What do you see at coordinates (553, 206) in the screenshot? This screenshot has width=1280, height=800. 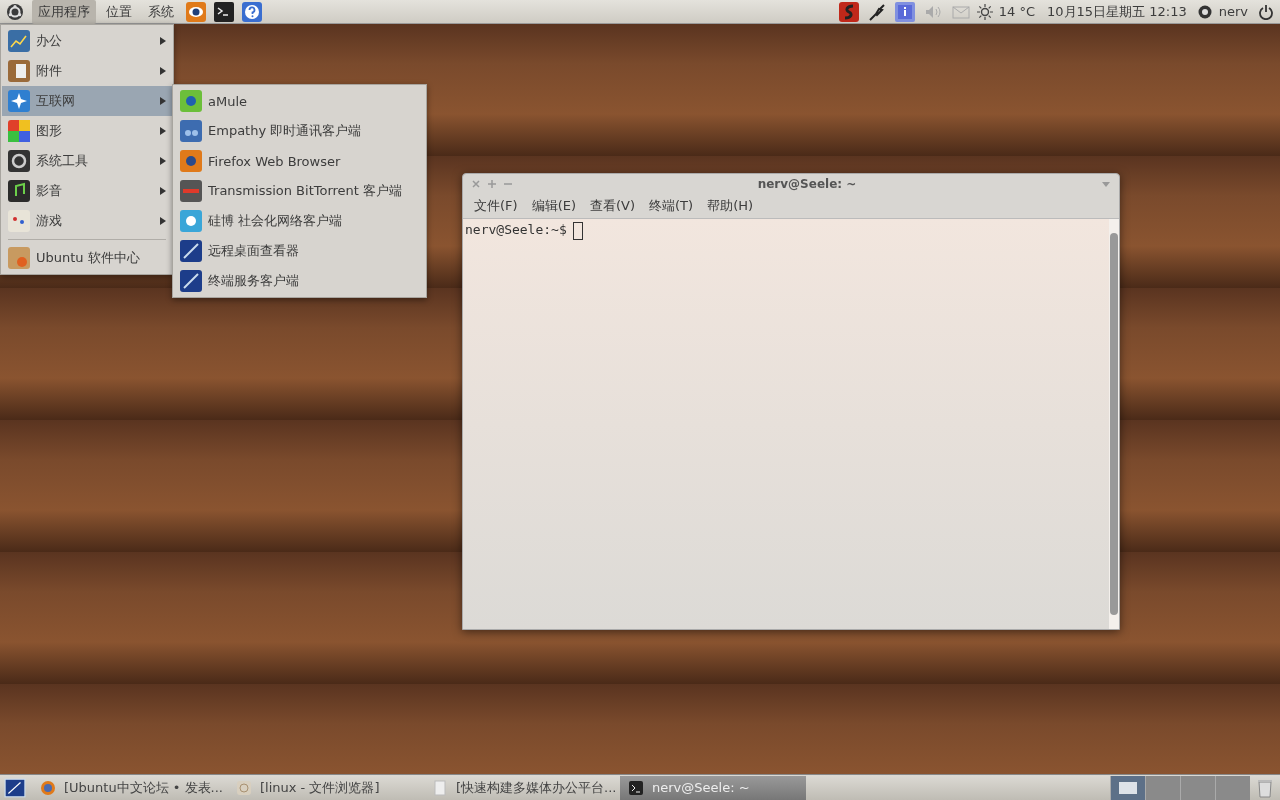 I see `menu-bar-item: 编辑(E)` at bounding box center [553, 206].